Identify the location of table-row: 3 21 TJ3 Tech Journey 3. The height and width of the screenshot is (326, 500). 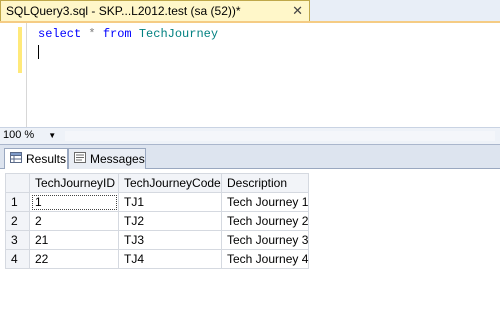
(157, 240).